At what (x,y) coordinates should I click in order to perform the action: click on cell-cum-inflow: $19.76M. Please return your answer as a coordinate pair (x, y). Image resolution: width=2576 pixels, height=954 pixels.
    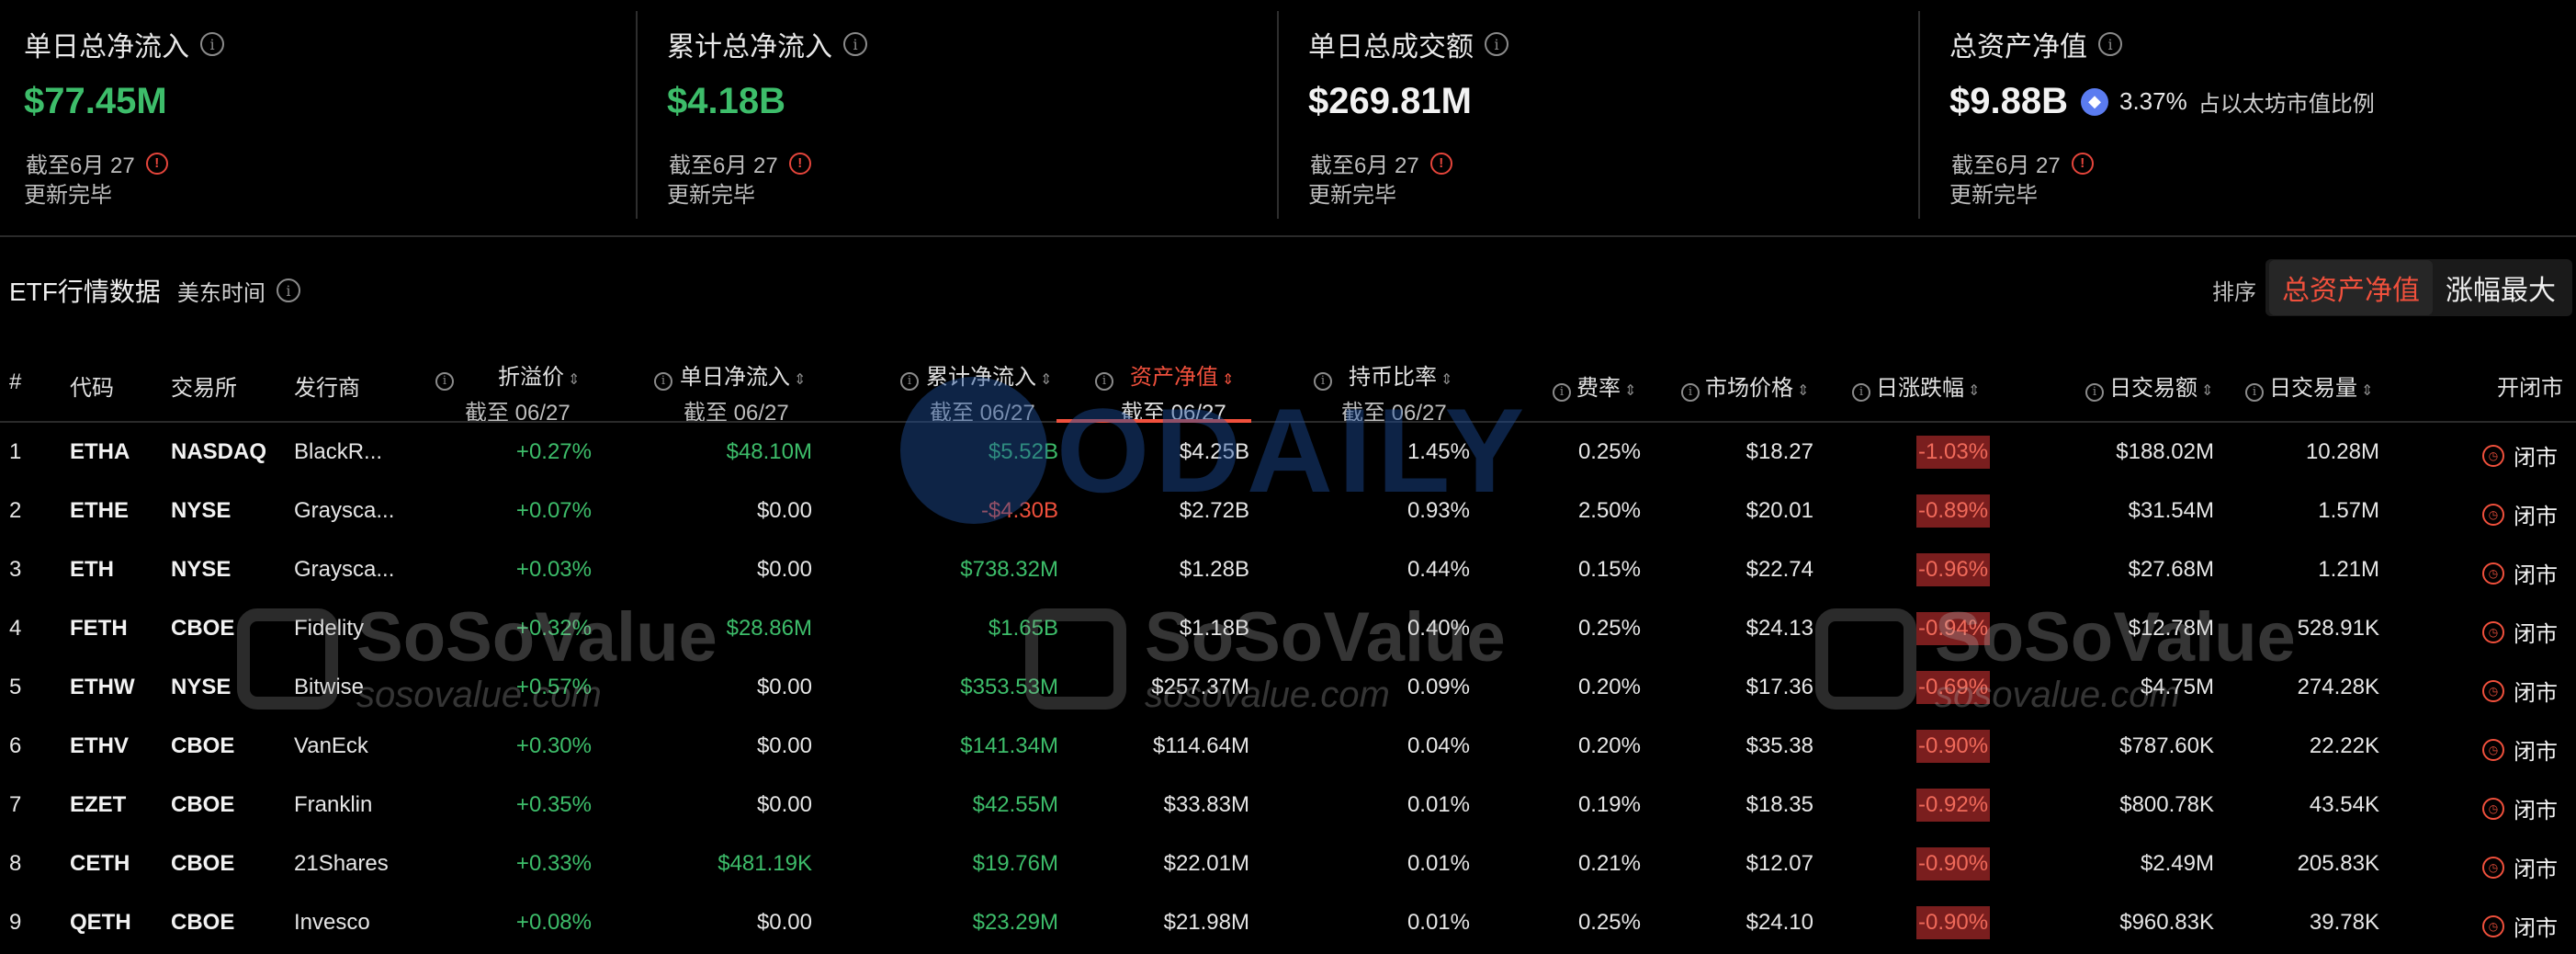
    Looking at the image, I should click on (1015, 863).